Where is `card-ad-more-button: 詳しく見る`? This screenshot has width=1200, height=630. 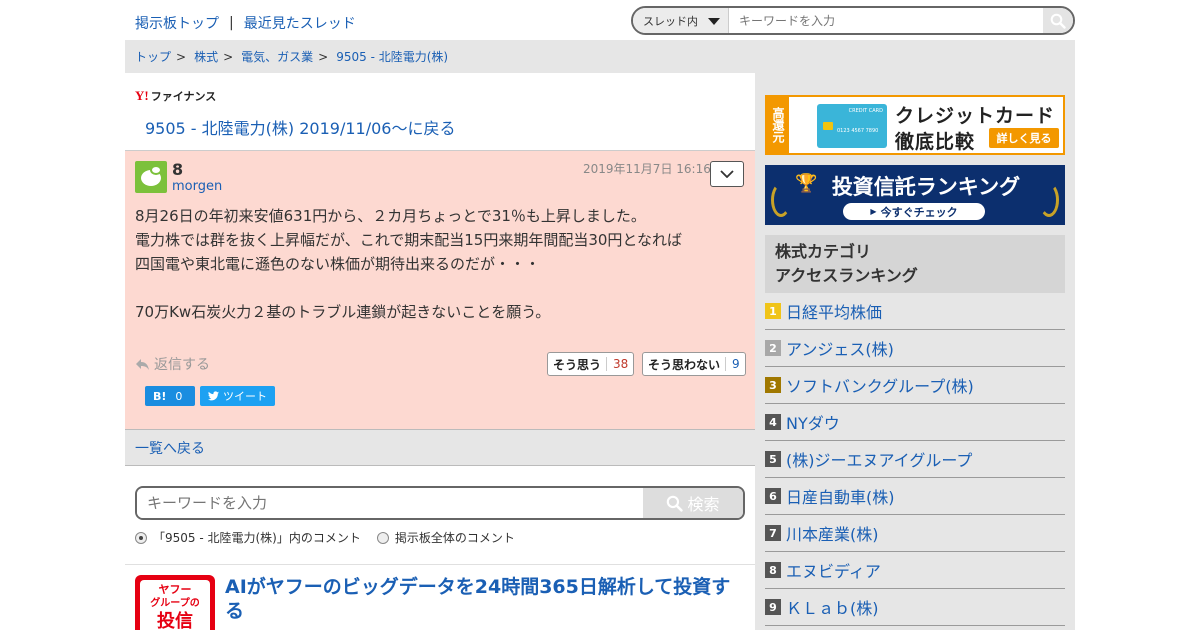
card-ad-more-button: 詳しく見る is located at coordinates (1024, 138).